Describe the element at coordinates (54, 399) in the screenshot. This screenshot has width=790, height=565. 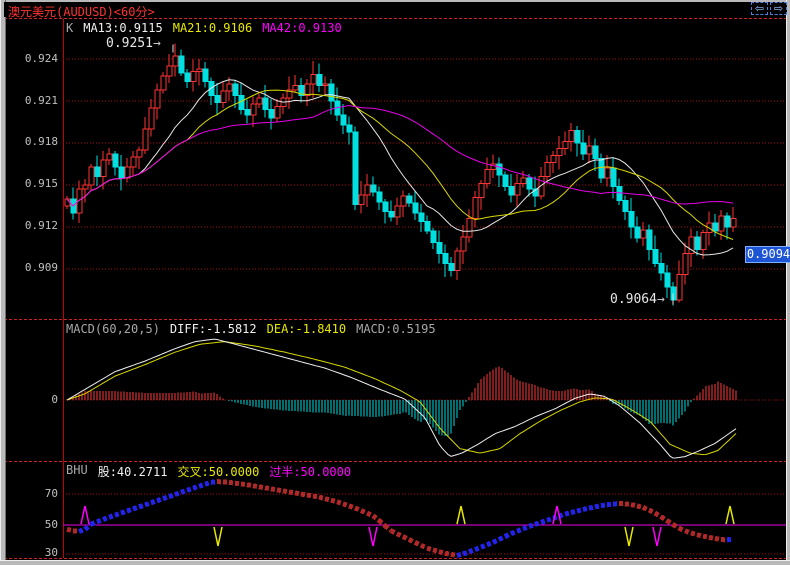
I see `macd-zero-tick: 0` at that location.